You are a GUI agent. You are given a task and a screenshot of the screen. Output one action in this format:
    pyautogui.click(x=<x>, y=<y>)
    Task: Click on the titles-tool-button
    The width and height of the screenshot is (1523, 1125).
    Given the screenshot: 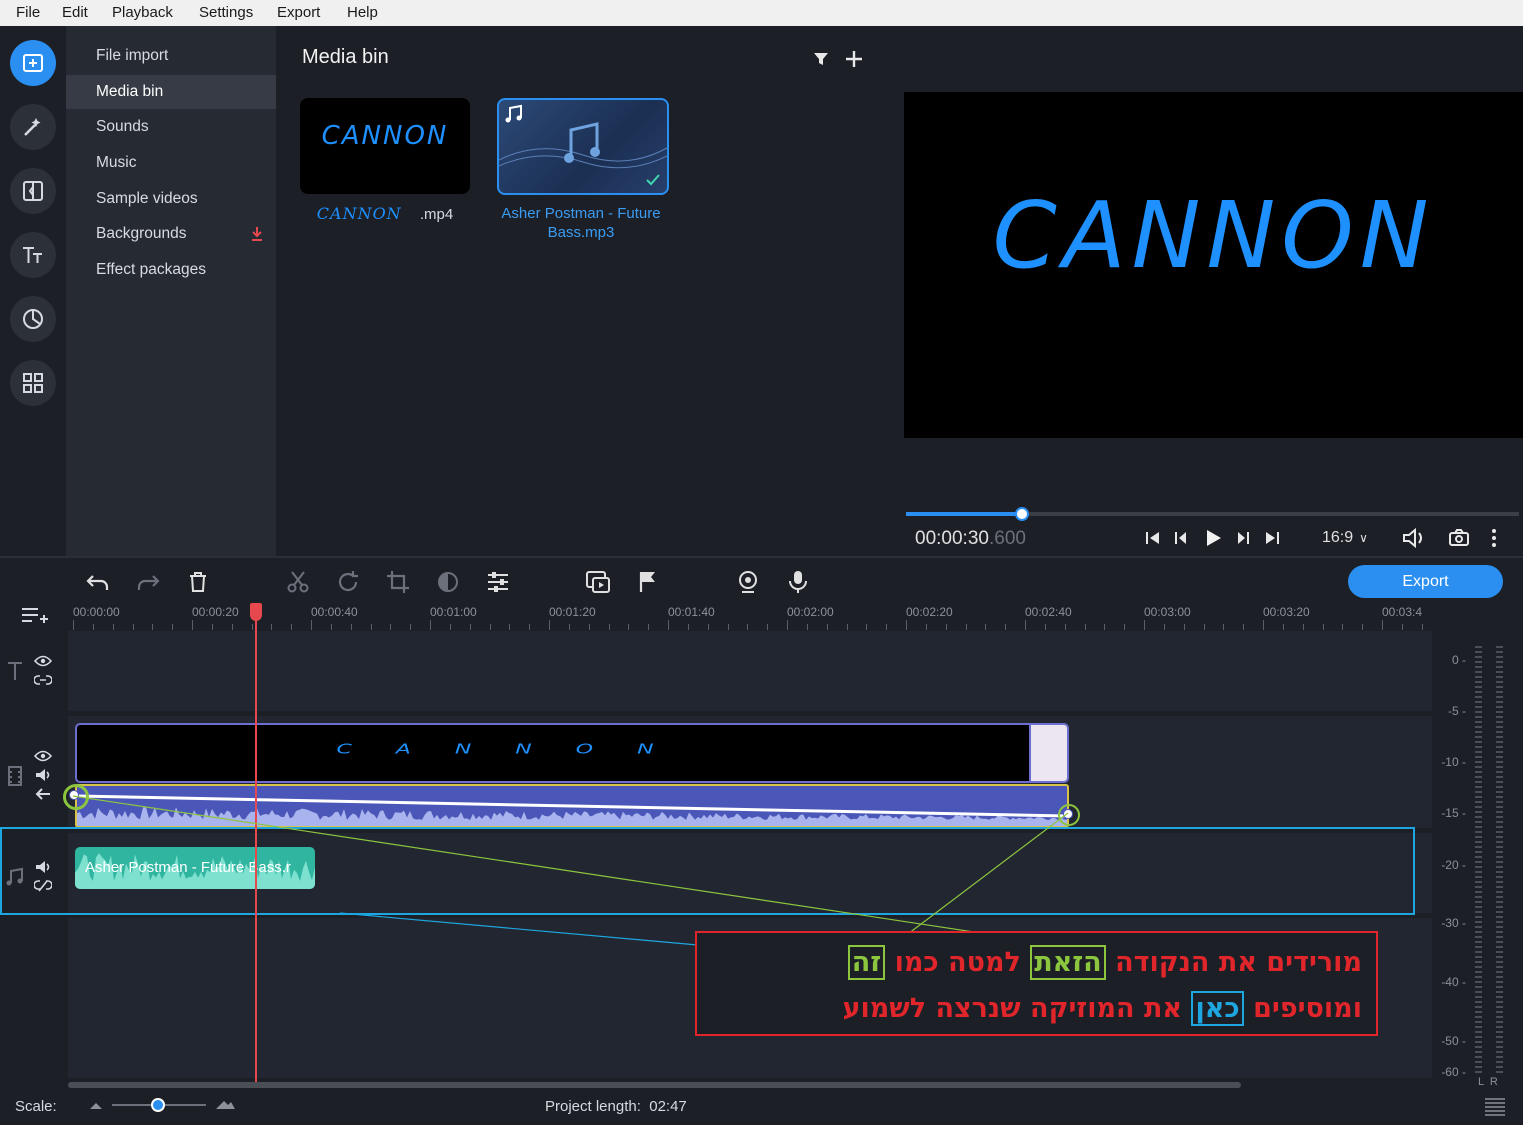 What is the action you would take?
    pyautogui.click(x=33, y=255)
    